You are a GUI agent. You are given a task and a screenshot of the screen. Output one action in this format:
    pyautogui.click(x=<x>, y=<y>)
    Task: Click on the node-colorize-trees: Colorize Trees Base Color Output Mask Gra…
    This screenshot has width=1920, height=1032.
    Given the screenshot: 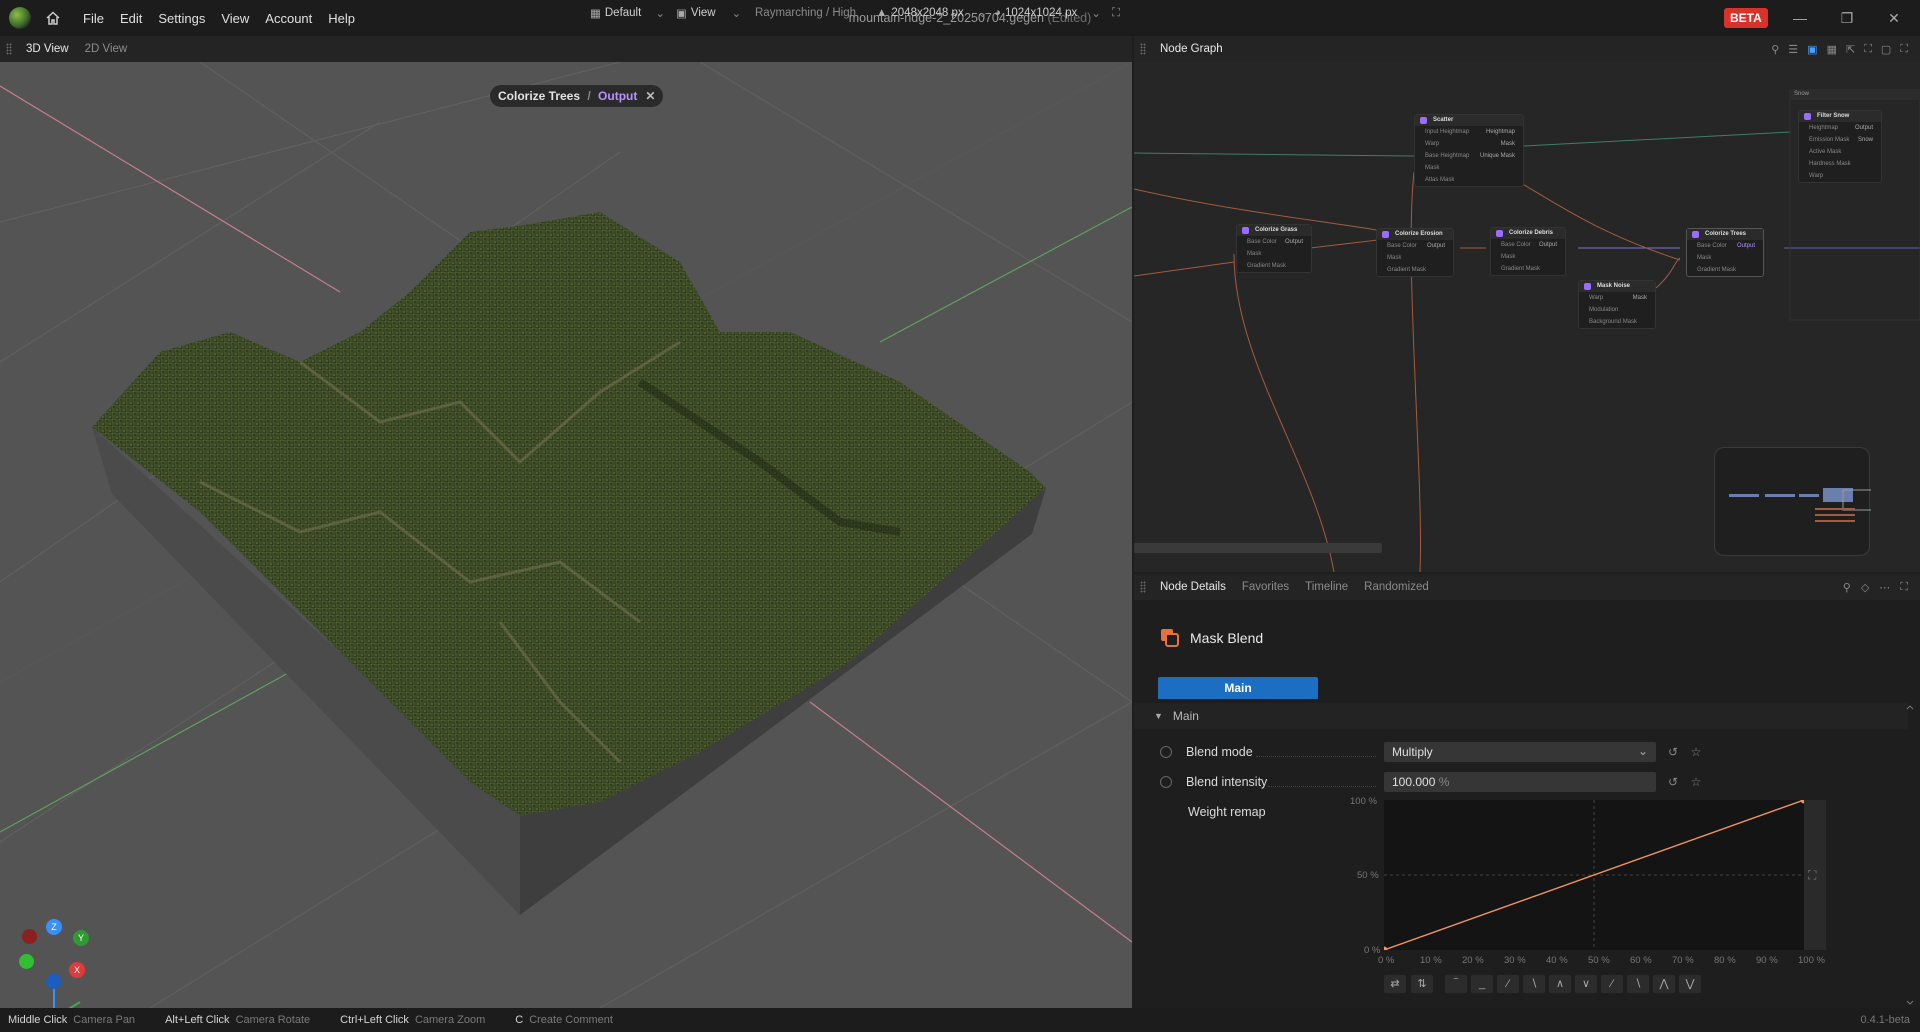 What is the action you would take?
    pyautogui.click(x=1725, y=252)
    